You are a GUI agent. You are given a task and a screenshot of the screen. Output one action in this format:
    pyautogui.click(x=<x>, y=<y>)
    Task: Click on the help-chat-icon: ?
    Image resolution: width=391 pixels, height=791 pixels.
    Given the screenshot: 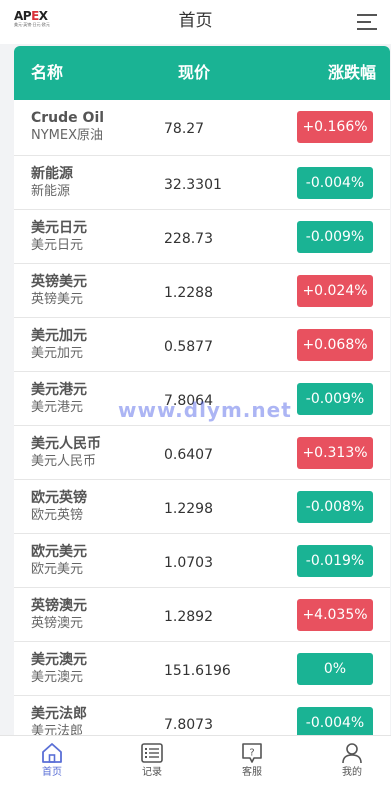 What is the action you would take?
    pyautogui.click(x=252, y=753)
    